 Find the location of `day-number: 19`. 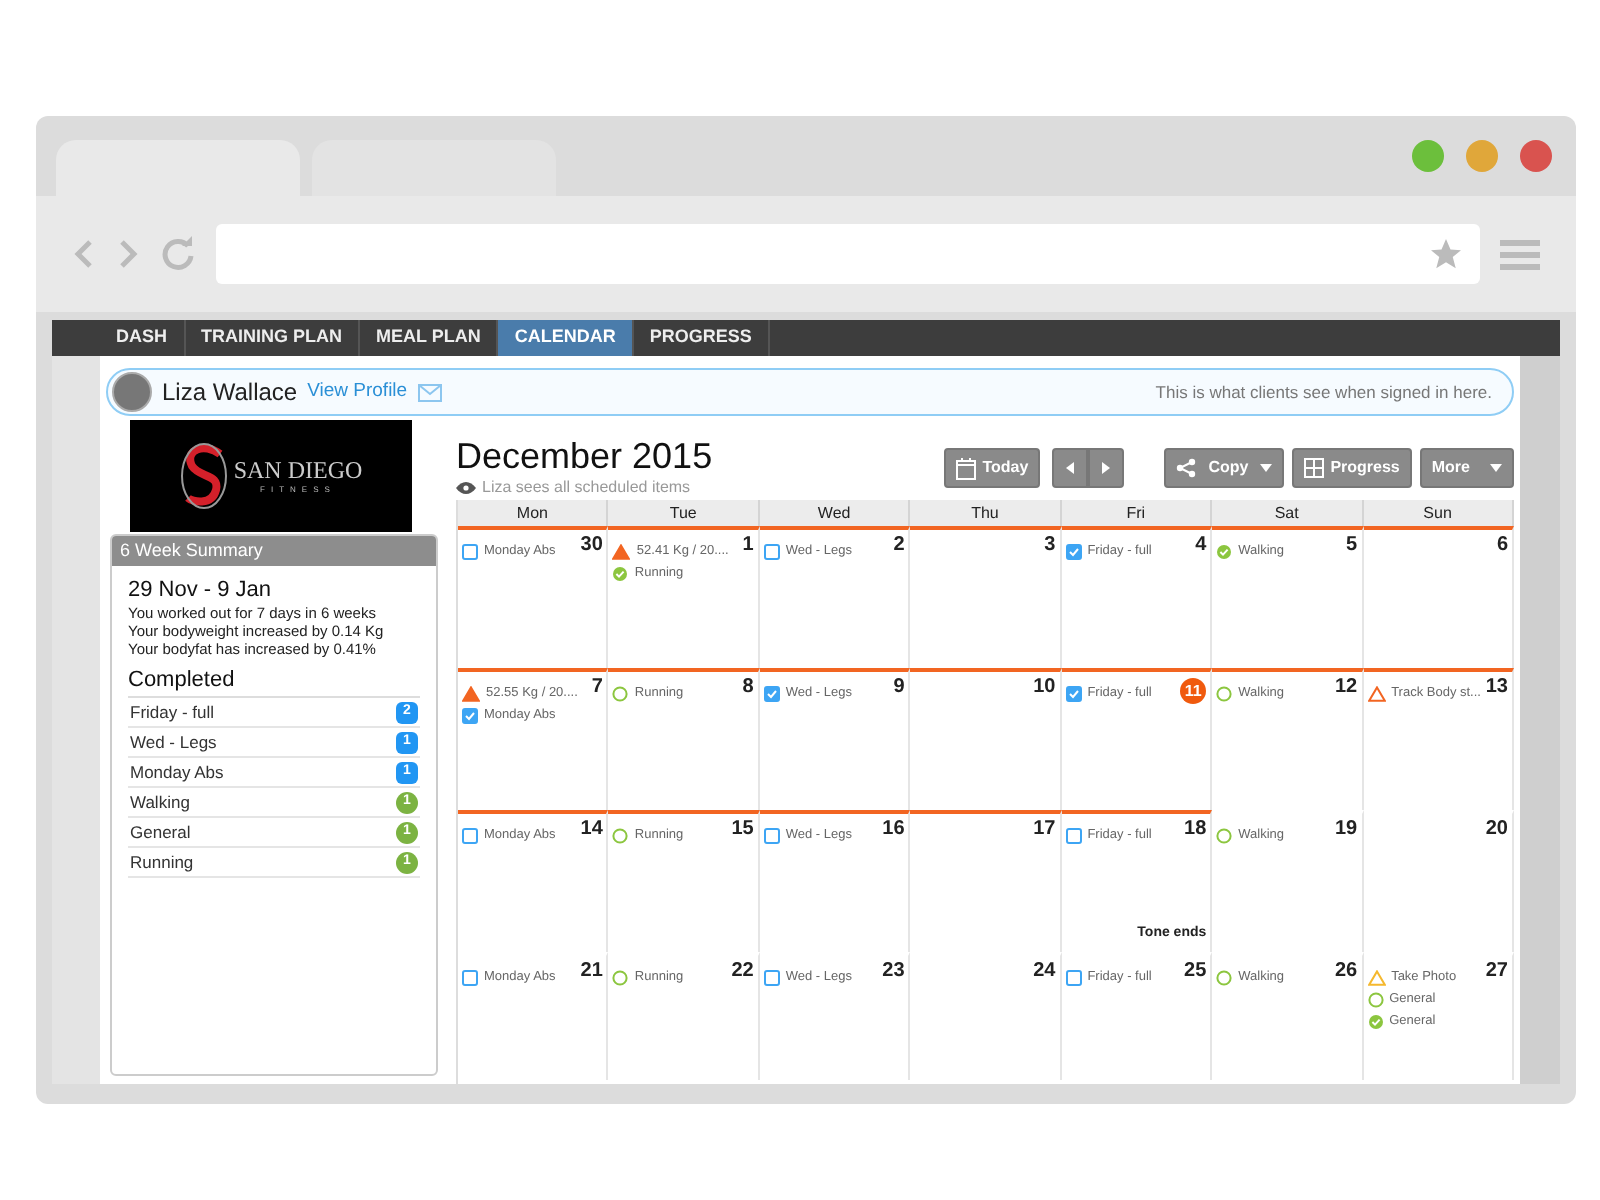

day-number: 19 is located at coordinates (1346, 830).